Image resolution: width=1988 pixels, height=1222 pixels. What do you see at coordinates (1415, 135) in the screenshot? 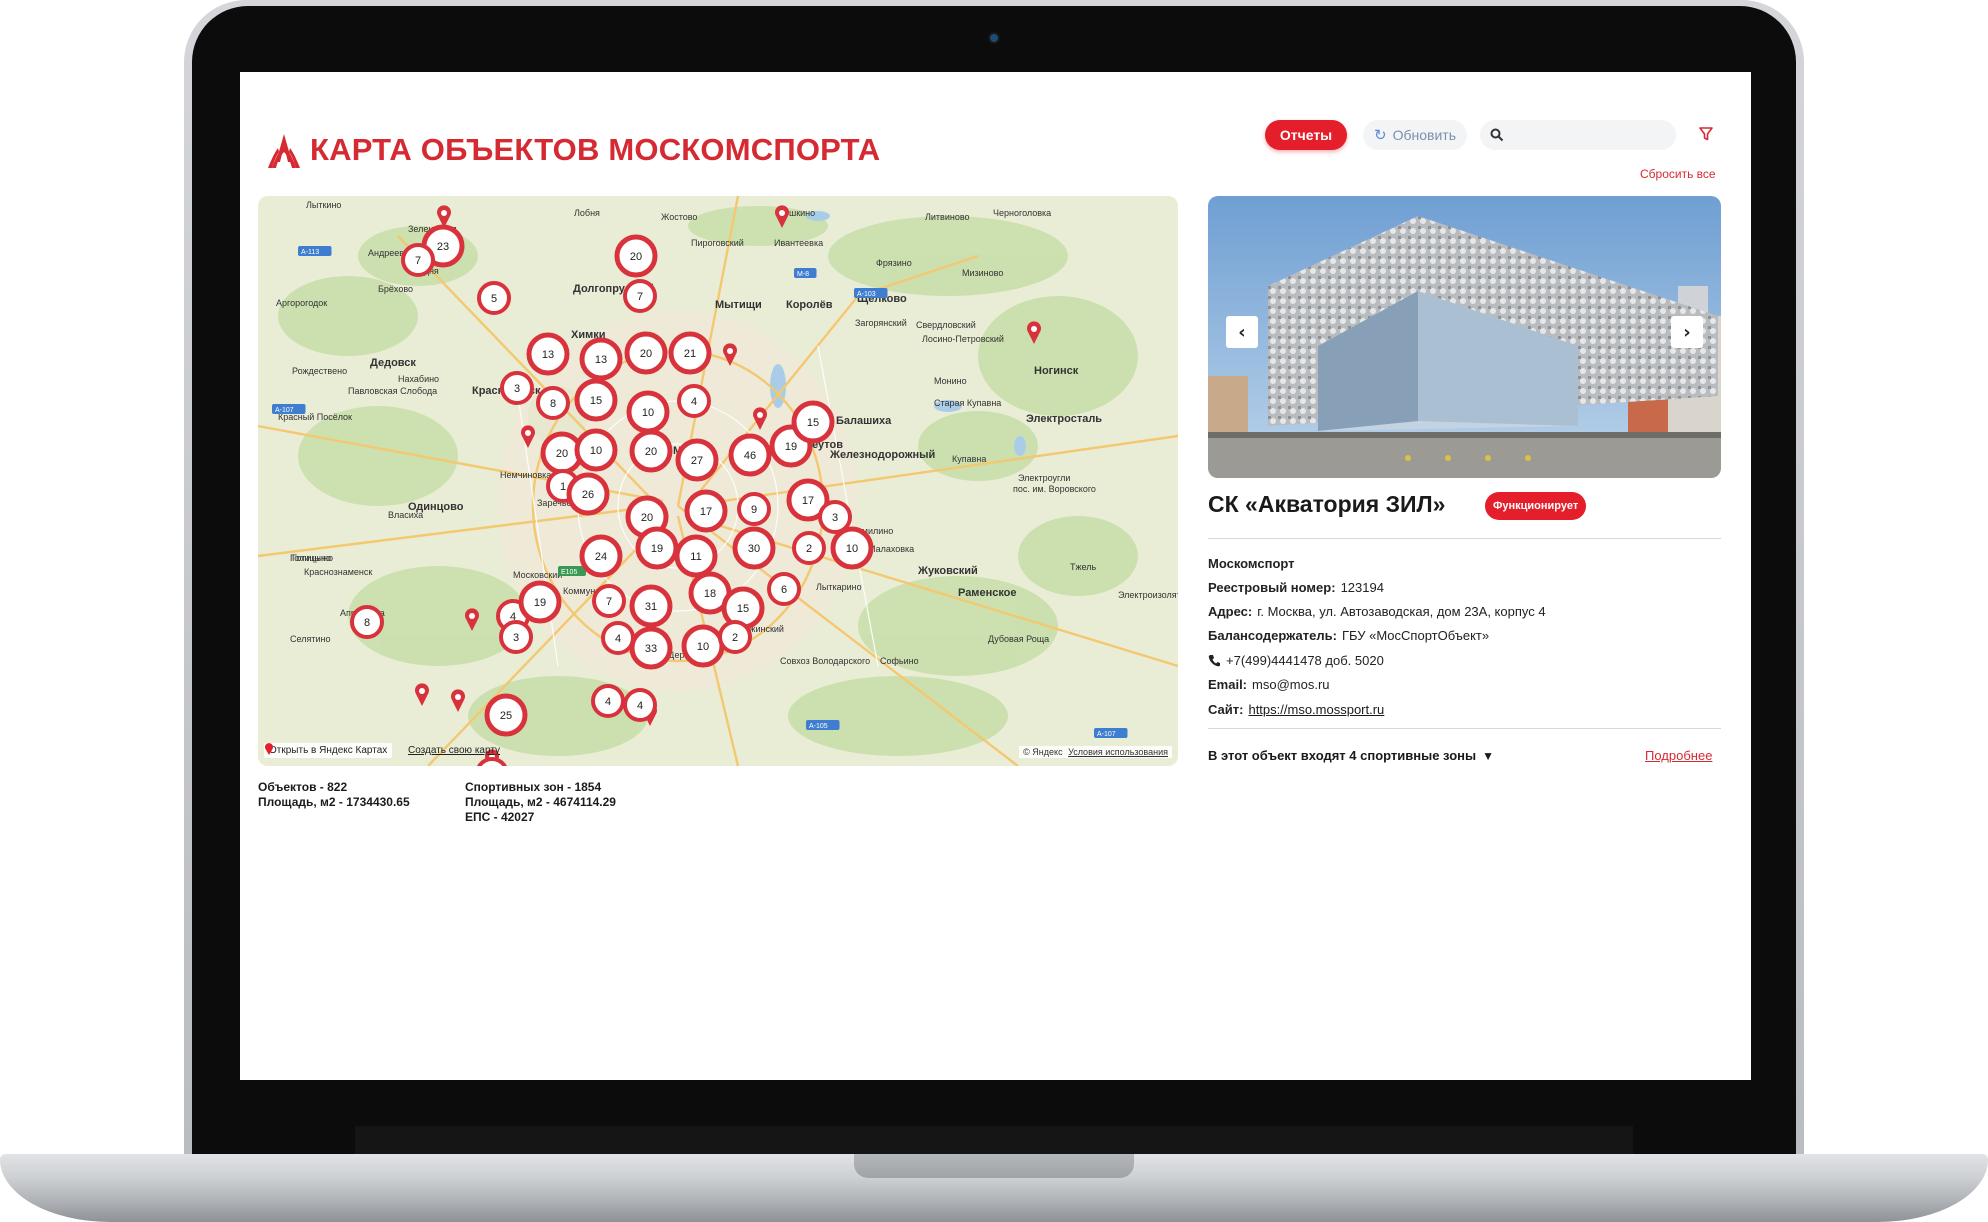
I see `refresh-button: ↻ Обновить` at bounding box center [1415, 135].